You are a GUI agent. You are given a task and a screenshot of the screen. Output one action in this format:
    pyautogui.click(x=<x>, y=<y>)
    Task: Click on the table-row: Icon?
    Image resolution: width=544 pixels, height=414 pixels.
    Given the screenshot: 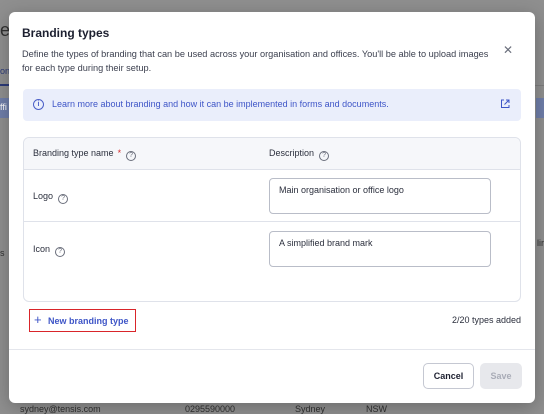 What is the action you would take?
    pyautogui.click(x=272, y=249)
    